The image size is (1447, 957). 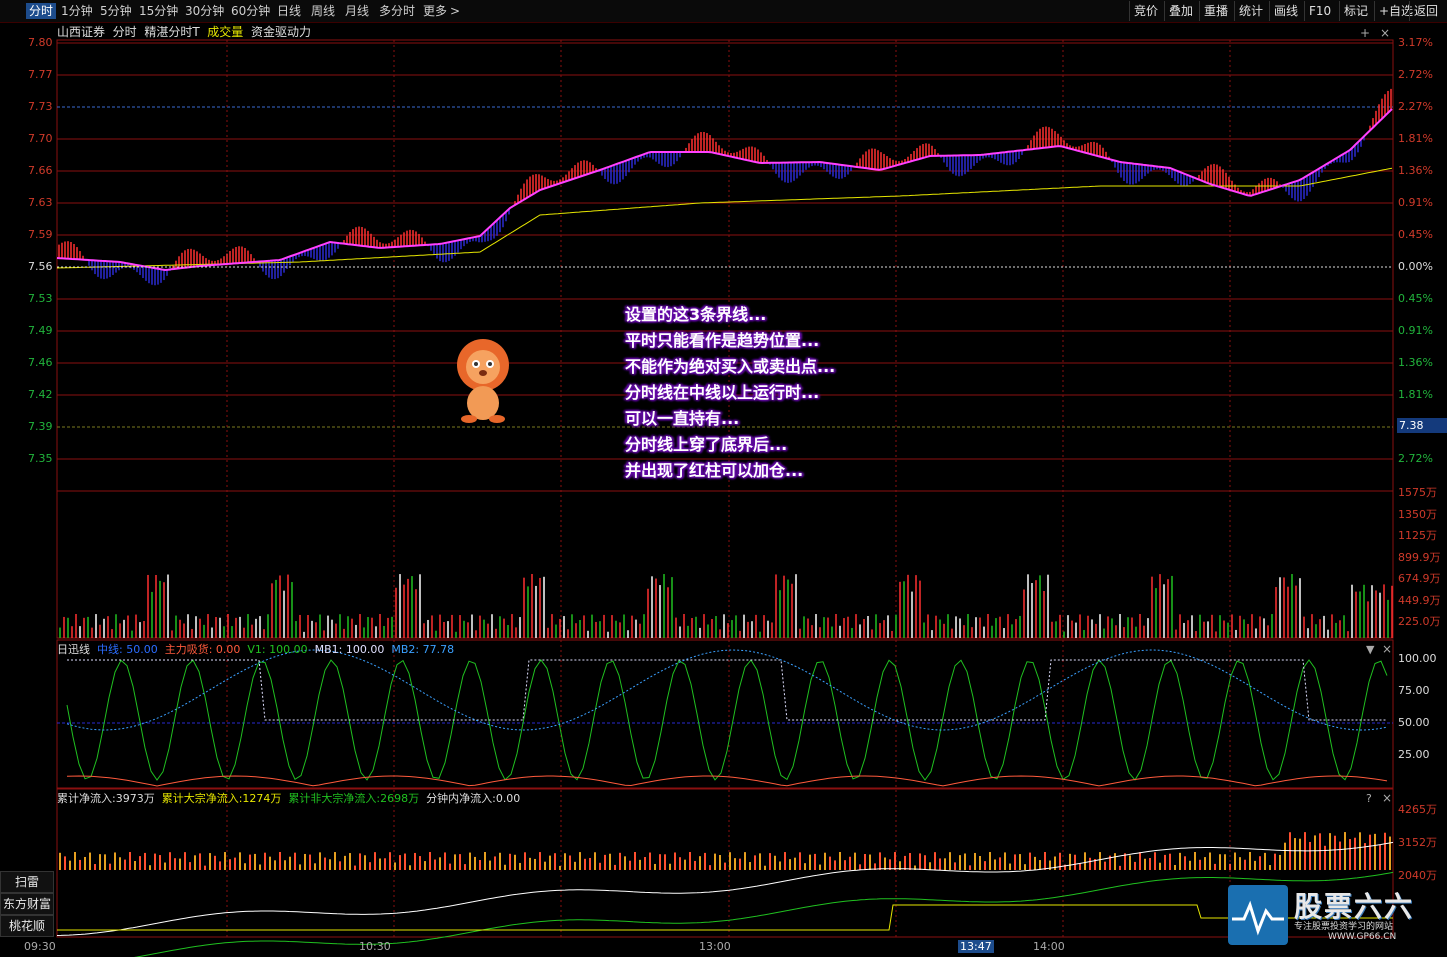 What do you see at coordinates (1369, 798) in the screenshot?
I see `help-icon: ?` at bounding box center [1369, 798].